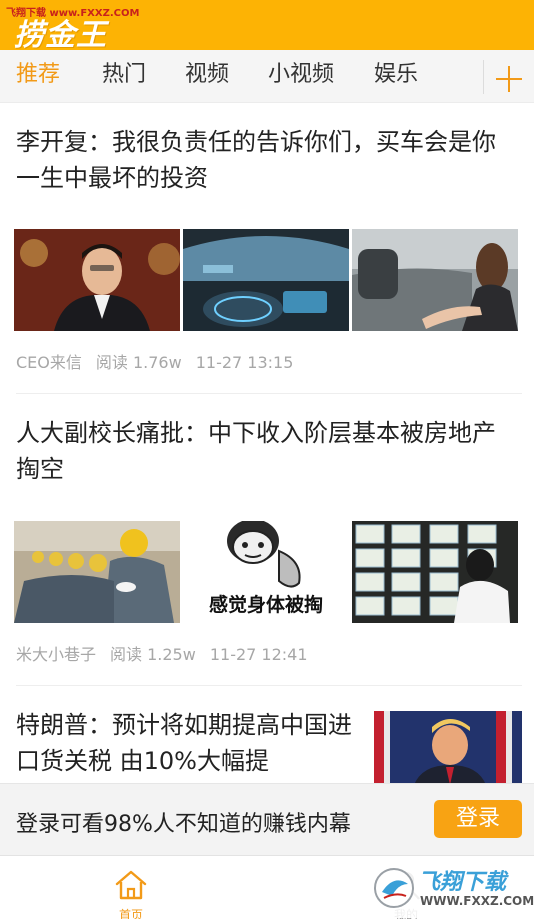 The height and width of the screenshot is (919, 534). What do you see at coordinates (124, 75) in the screenshot?
I see `tab-hot: 热门` at bounding box center [124, 75].